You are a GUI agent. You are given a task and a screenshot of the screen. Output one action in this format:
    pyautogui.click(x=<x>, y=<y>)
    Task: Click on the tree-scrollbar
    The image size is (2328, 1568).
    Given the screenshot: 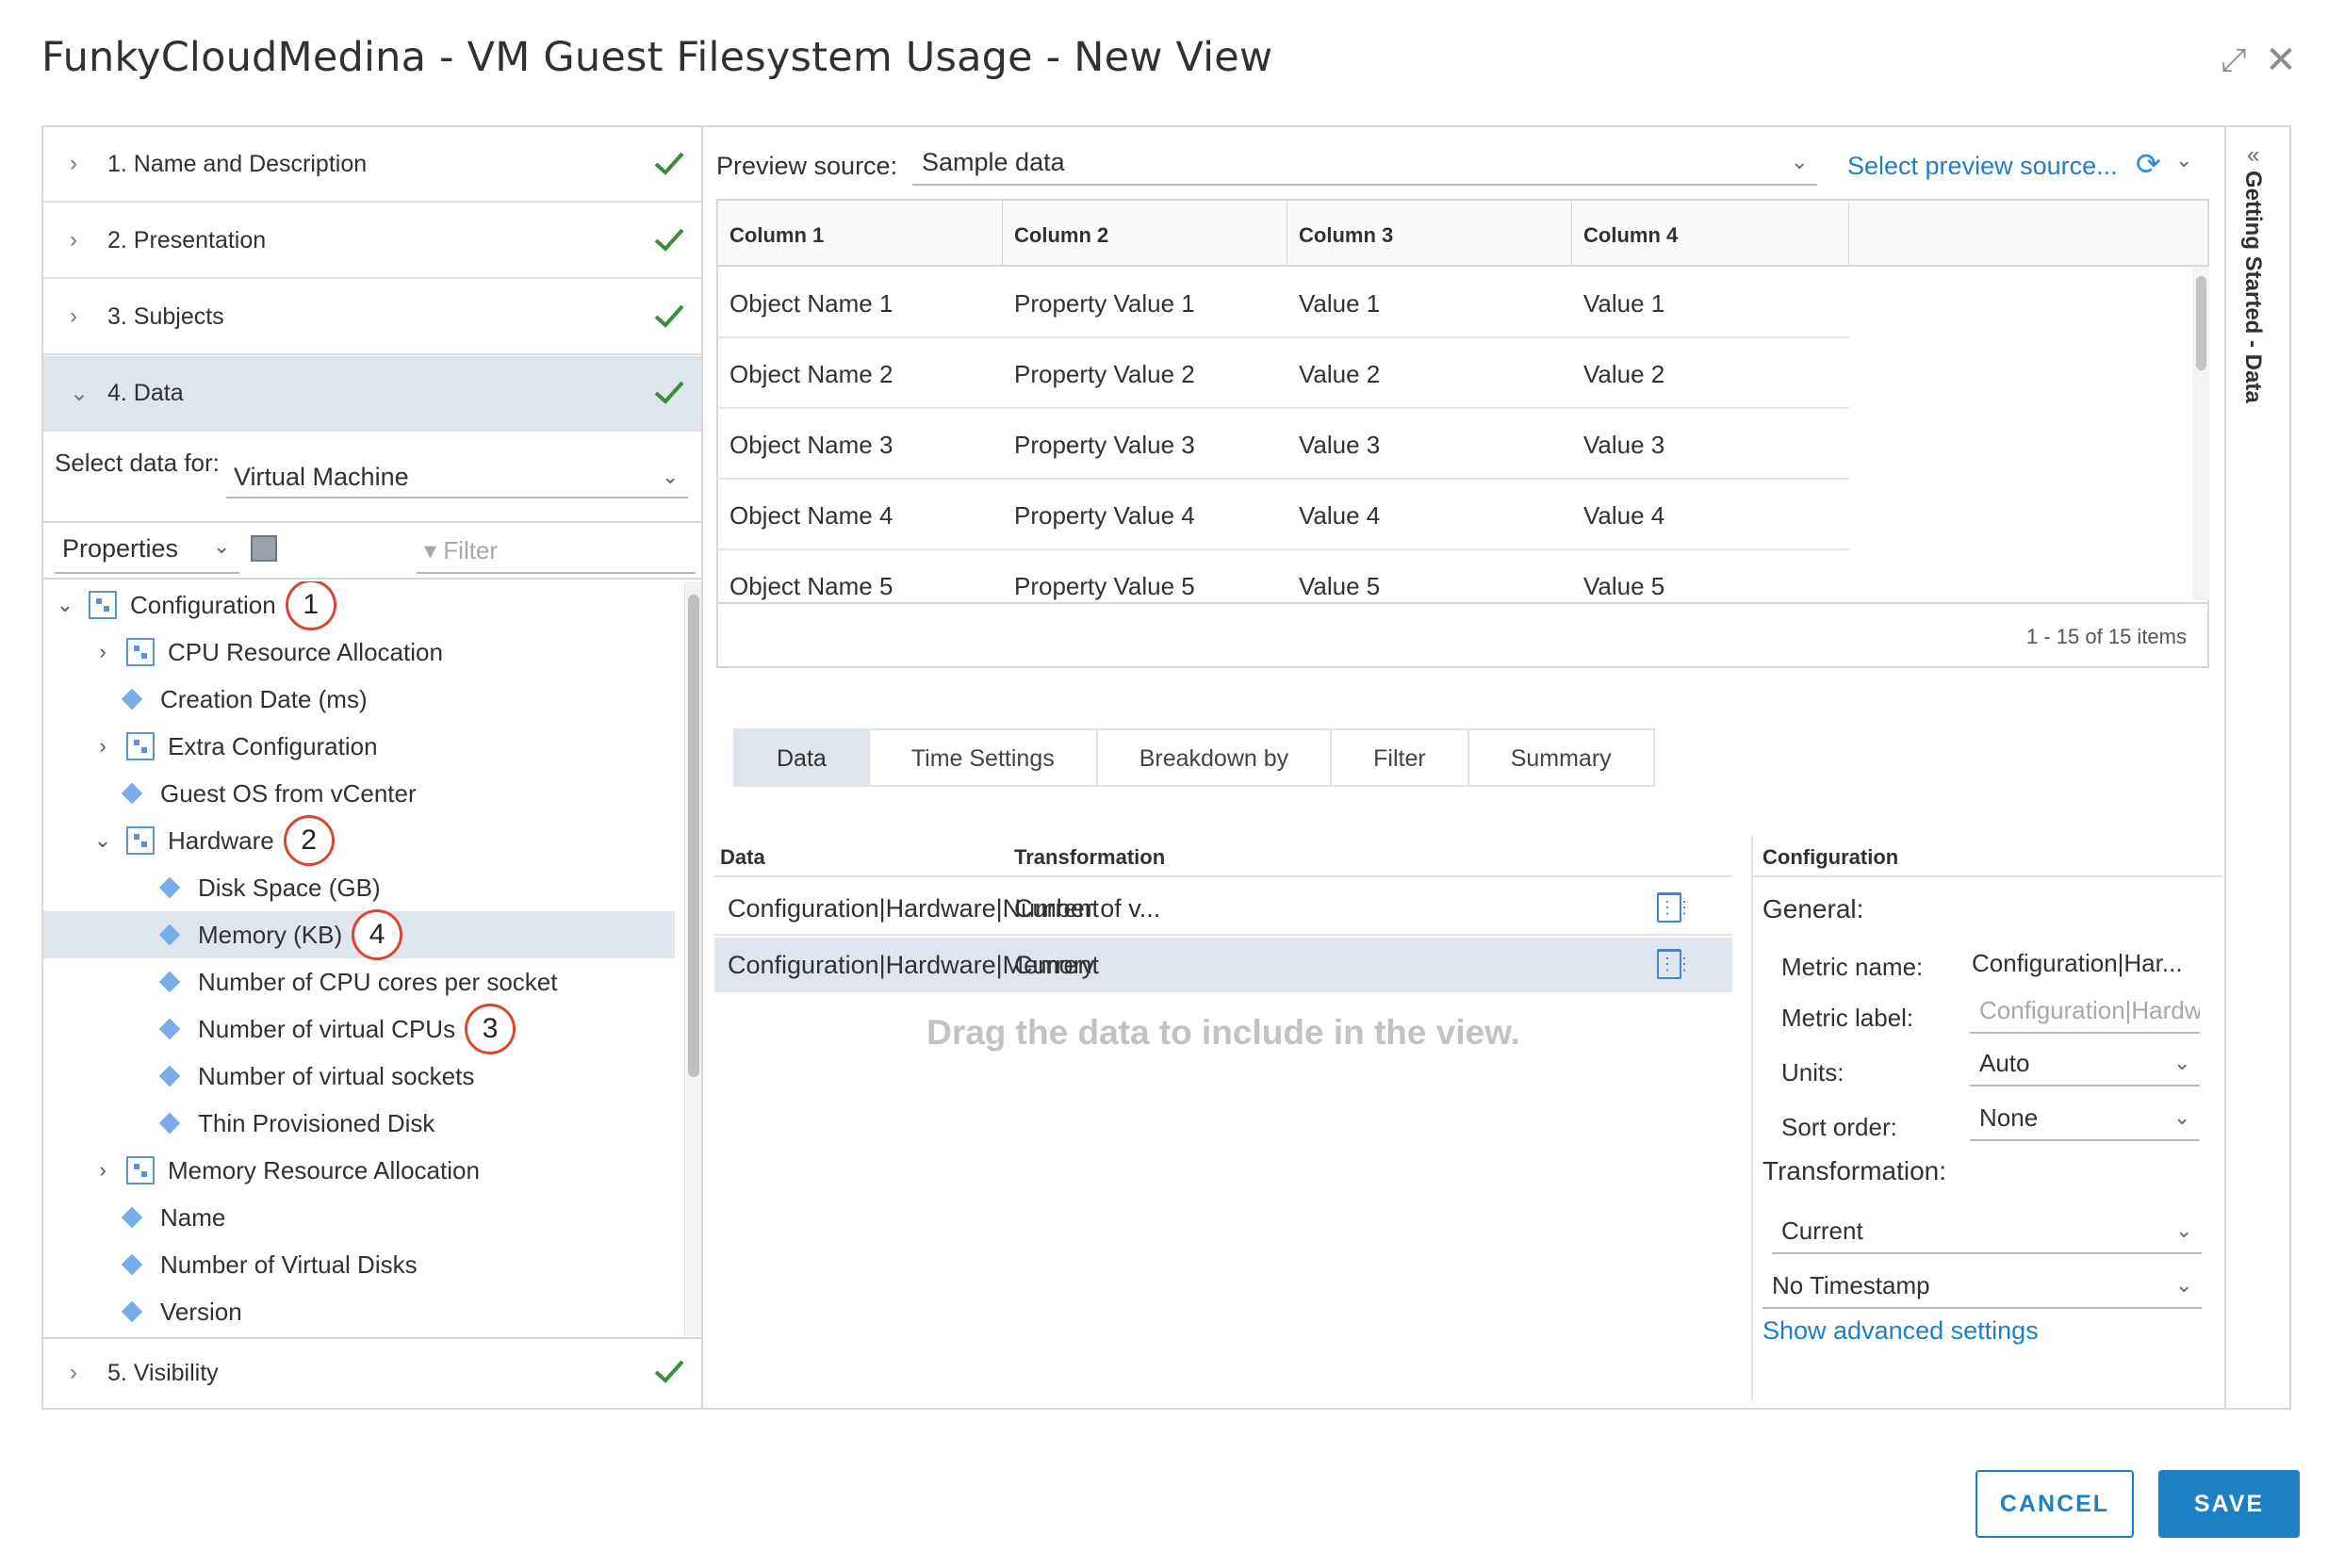 What is the action you would take?
    pyautogui.click(x=693, y=958)
    